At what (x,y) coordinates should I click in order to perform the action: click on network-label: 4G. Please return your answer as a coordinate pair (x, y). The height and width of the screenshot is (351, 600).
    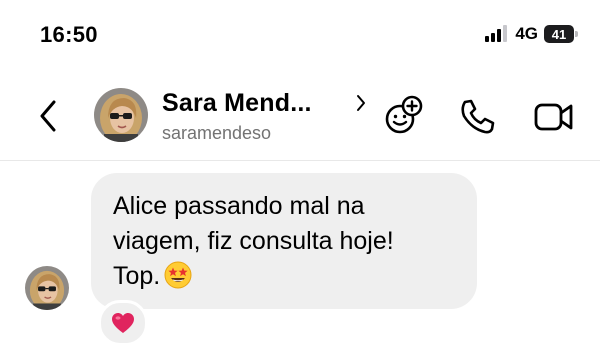
    Looking at the image, I should click on (526, 33).